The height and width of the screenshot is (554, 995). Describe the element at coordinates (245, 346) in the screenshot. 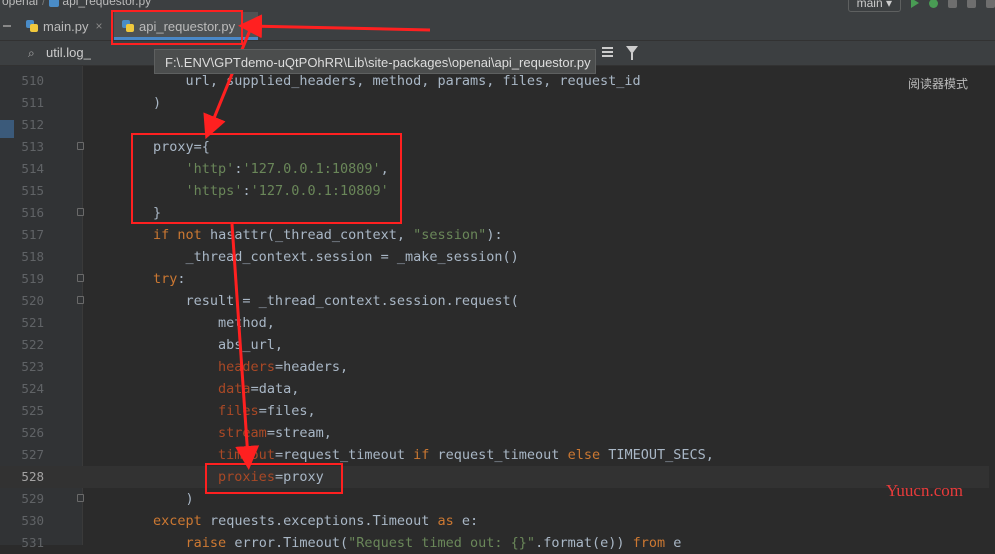

I see `arrow-to-proxies-arg` at that location.